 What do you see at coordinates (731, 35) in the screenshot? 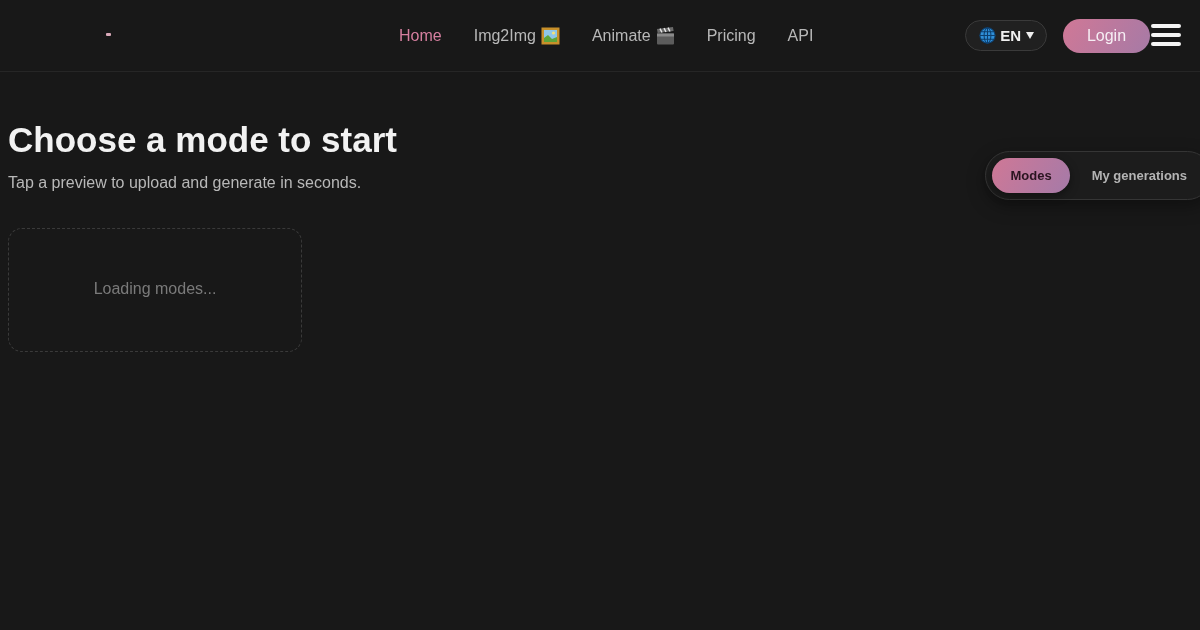
I see `nav-link: Pricing` at bounding box center [731, 35].